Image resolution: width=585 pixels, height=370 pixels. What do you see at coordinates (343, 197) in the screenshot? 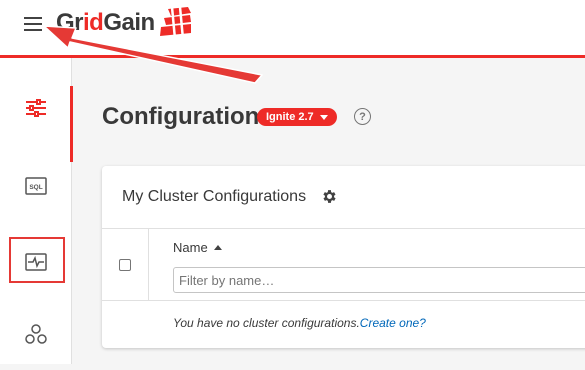
I see `card-header: My Cluster Configurations` at bounding box center [343, 197].